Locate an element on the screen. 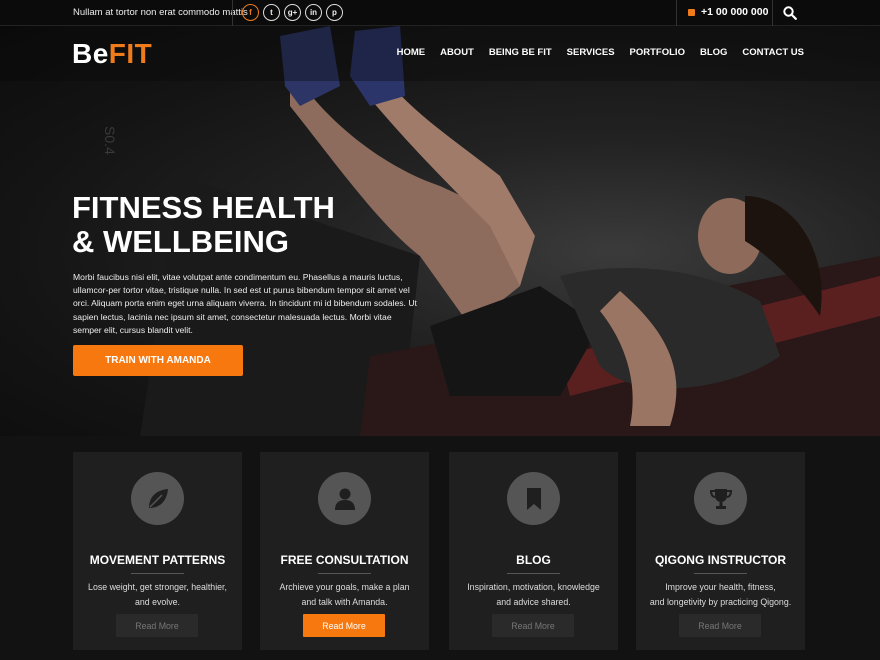 This screenshot has height=660, width=880. hero-title-line1: FITNESS HEALTH is located at coordinates (203, 207).